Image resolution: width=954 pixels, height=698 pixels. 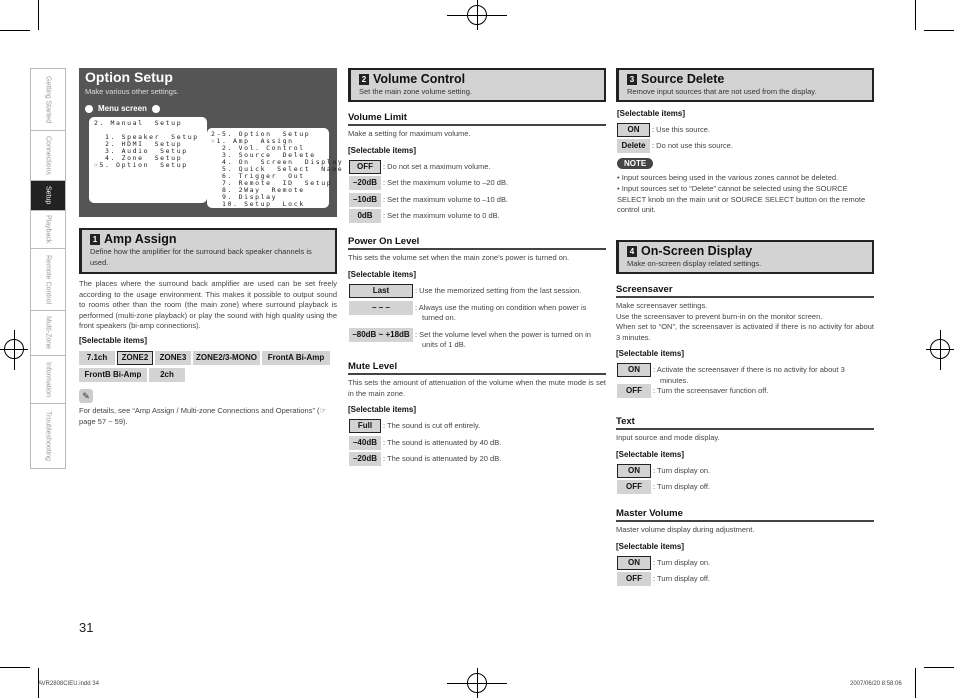 I want to click on menu-line: ☞5. Option Setup, so click(x=141, y=165).